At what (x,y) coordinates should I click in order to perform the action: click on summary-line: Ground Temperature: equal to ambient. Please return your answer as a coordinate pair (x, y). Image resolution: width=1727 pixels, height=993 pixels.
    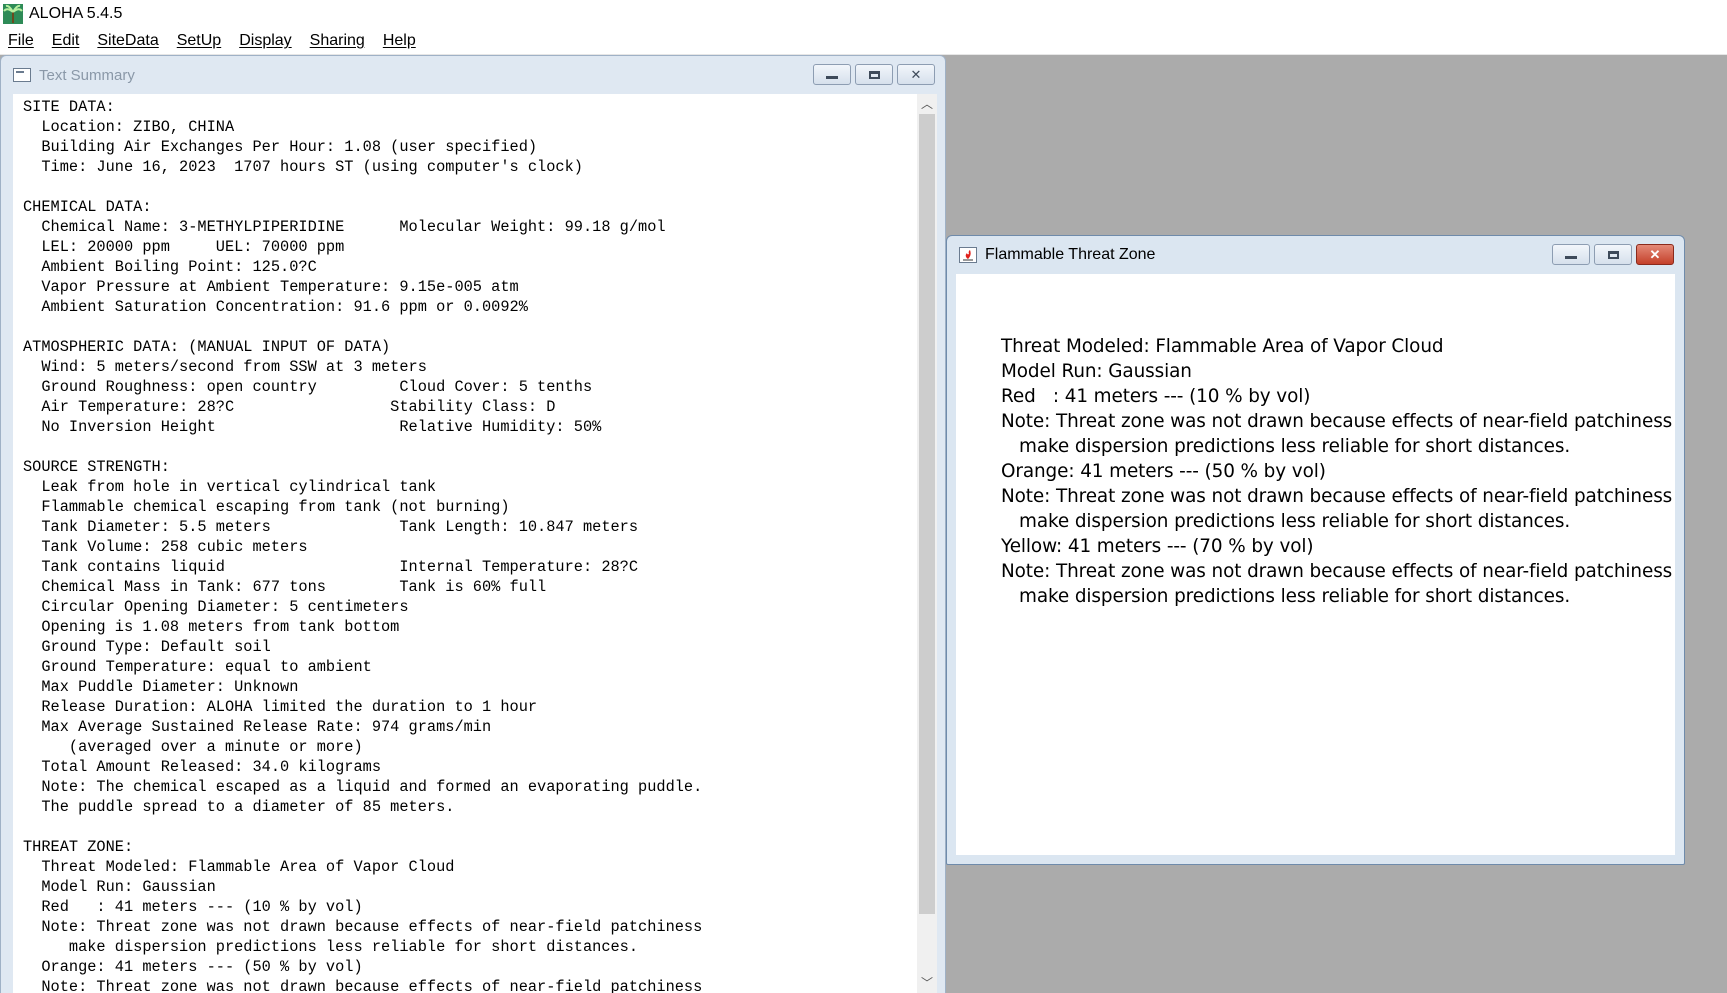
    Looking at the image, I should click on (197, 667).